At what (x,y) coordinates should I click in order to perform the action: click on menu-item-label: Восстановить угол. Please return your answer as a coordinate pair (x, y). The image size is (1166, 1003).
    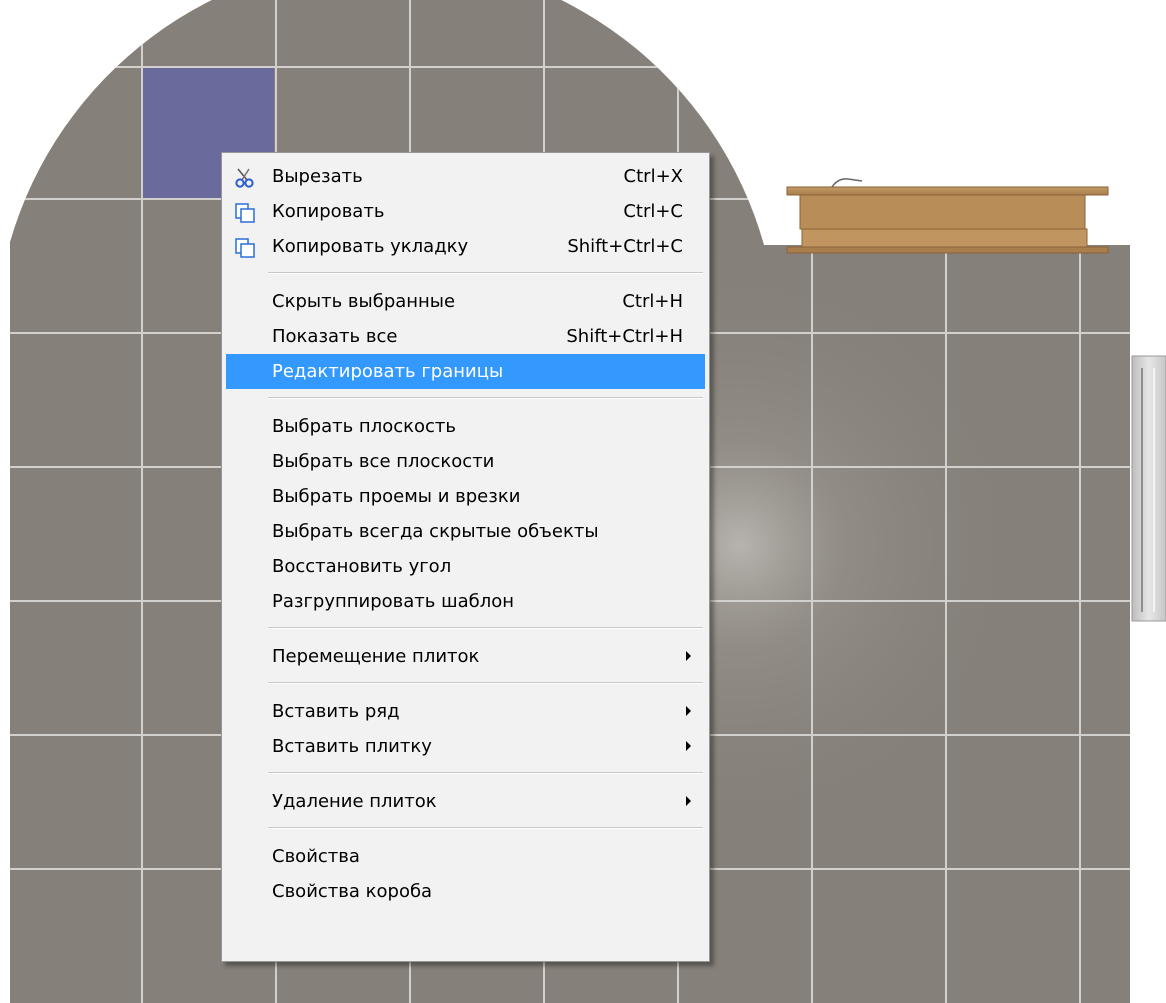
    Looking at the image, I should click on (362, 566).